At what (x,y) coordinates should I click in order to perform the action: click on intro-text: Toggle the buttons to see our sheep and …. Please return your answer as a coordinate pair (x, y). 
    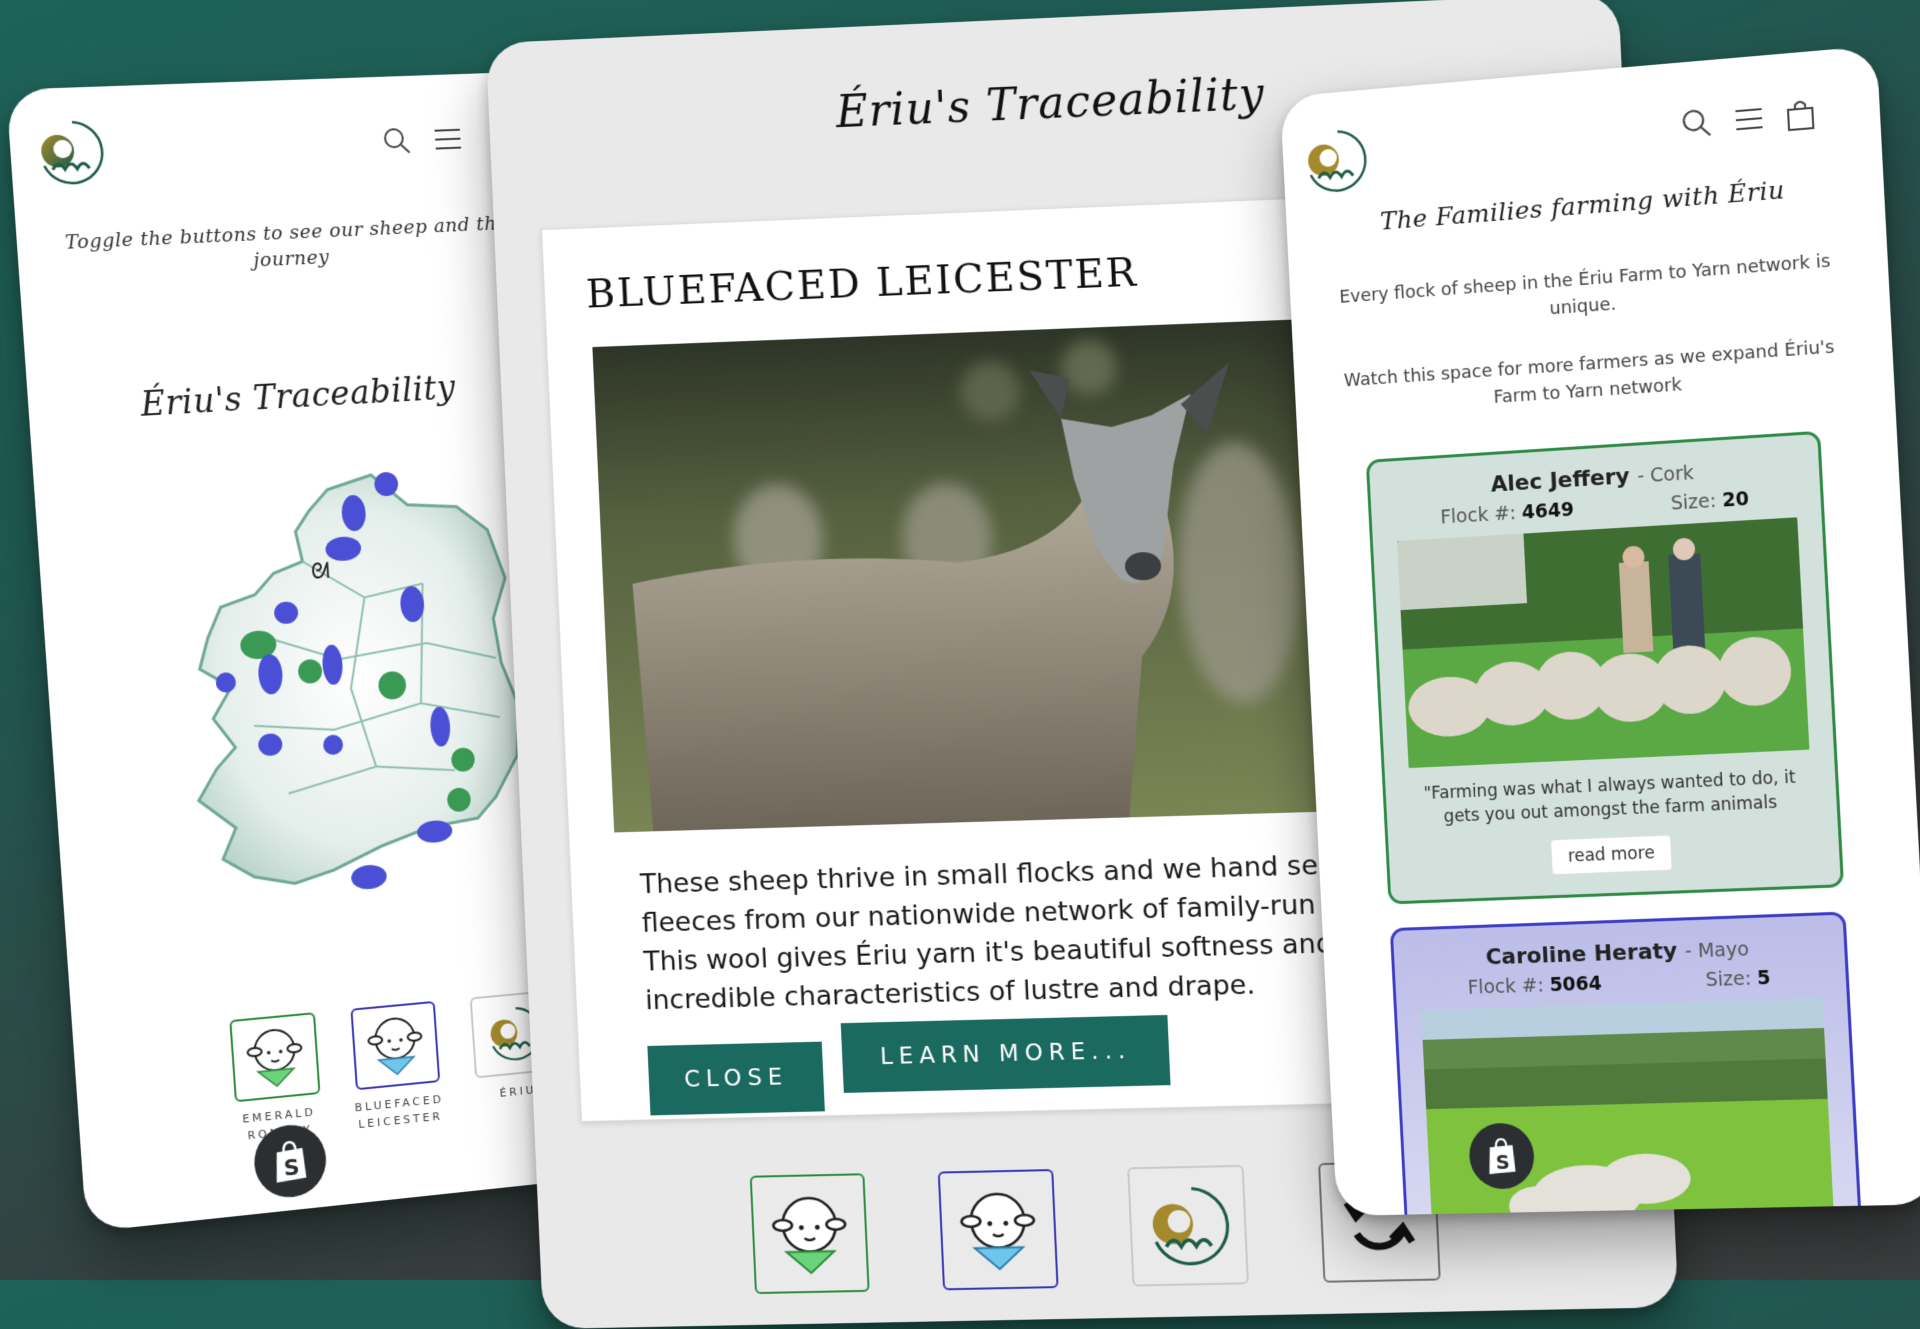
    Looking at the image, I should click on (286, 242).